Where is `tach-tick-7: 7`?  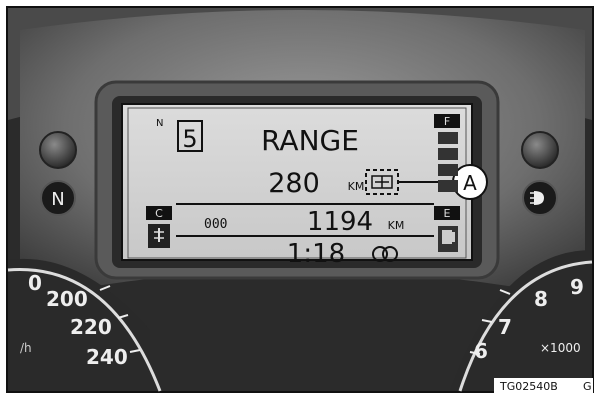 tach-tick-7: 7 is located at coordinates (505, 327).